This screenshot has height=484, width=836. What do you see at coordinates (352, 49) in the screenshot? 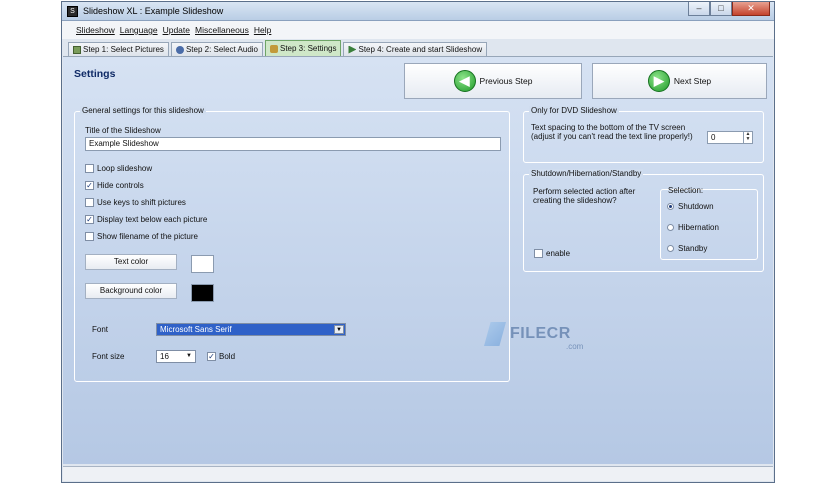
I see `play-icon` at bounding box center [352, 49].